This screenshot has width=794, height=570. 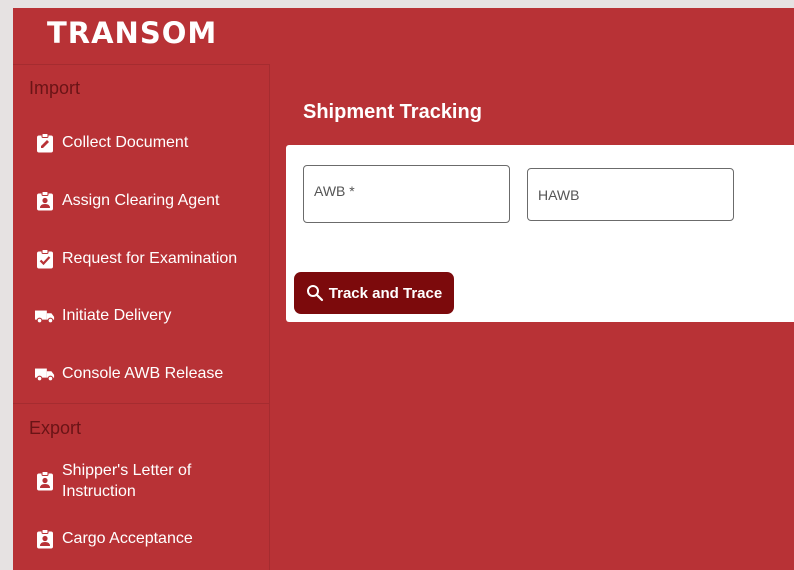 I want to click on sidebar-item-label: Shipper's Letter of, so click(x=127, y=470).